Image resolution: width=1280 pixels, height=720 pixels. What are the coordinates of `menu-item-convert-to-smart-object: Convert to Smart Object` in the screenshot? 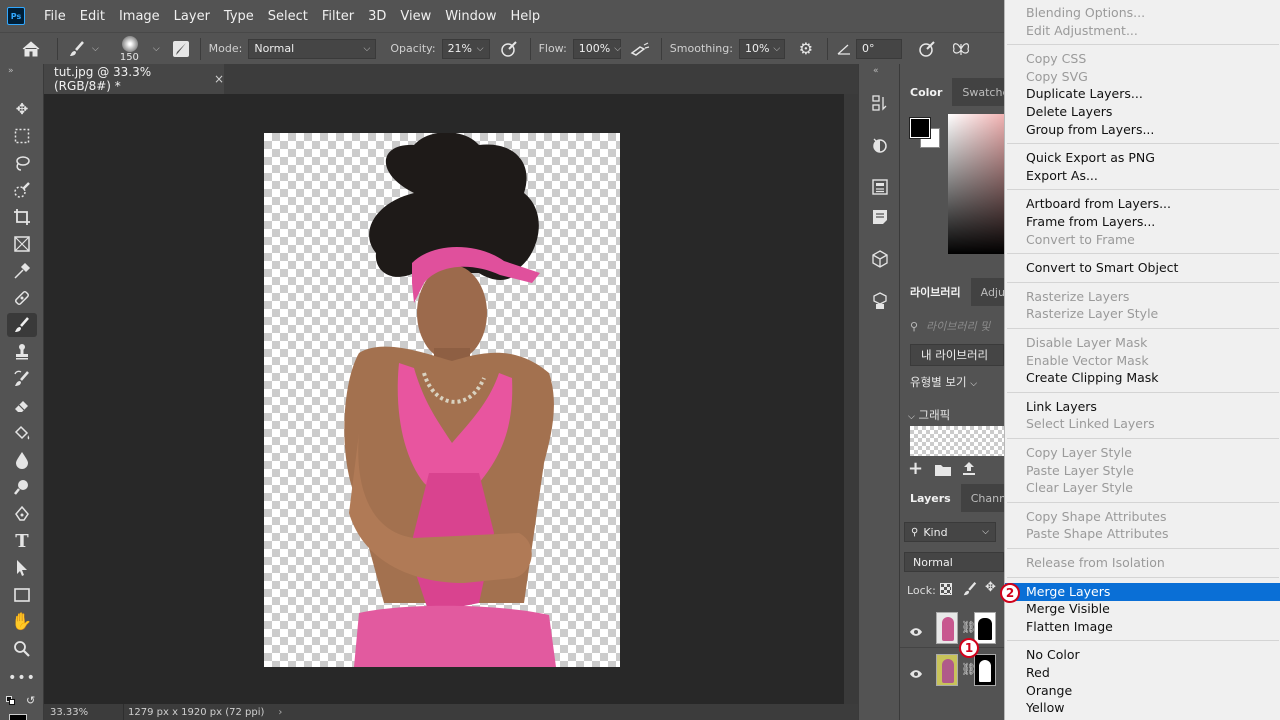 It's located at (1142, 268).